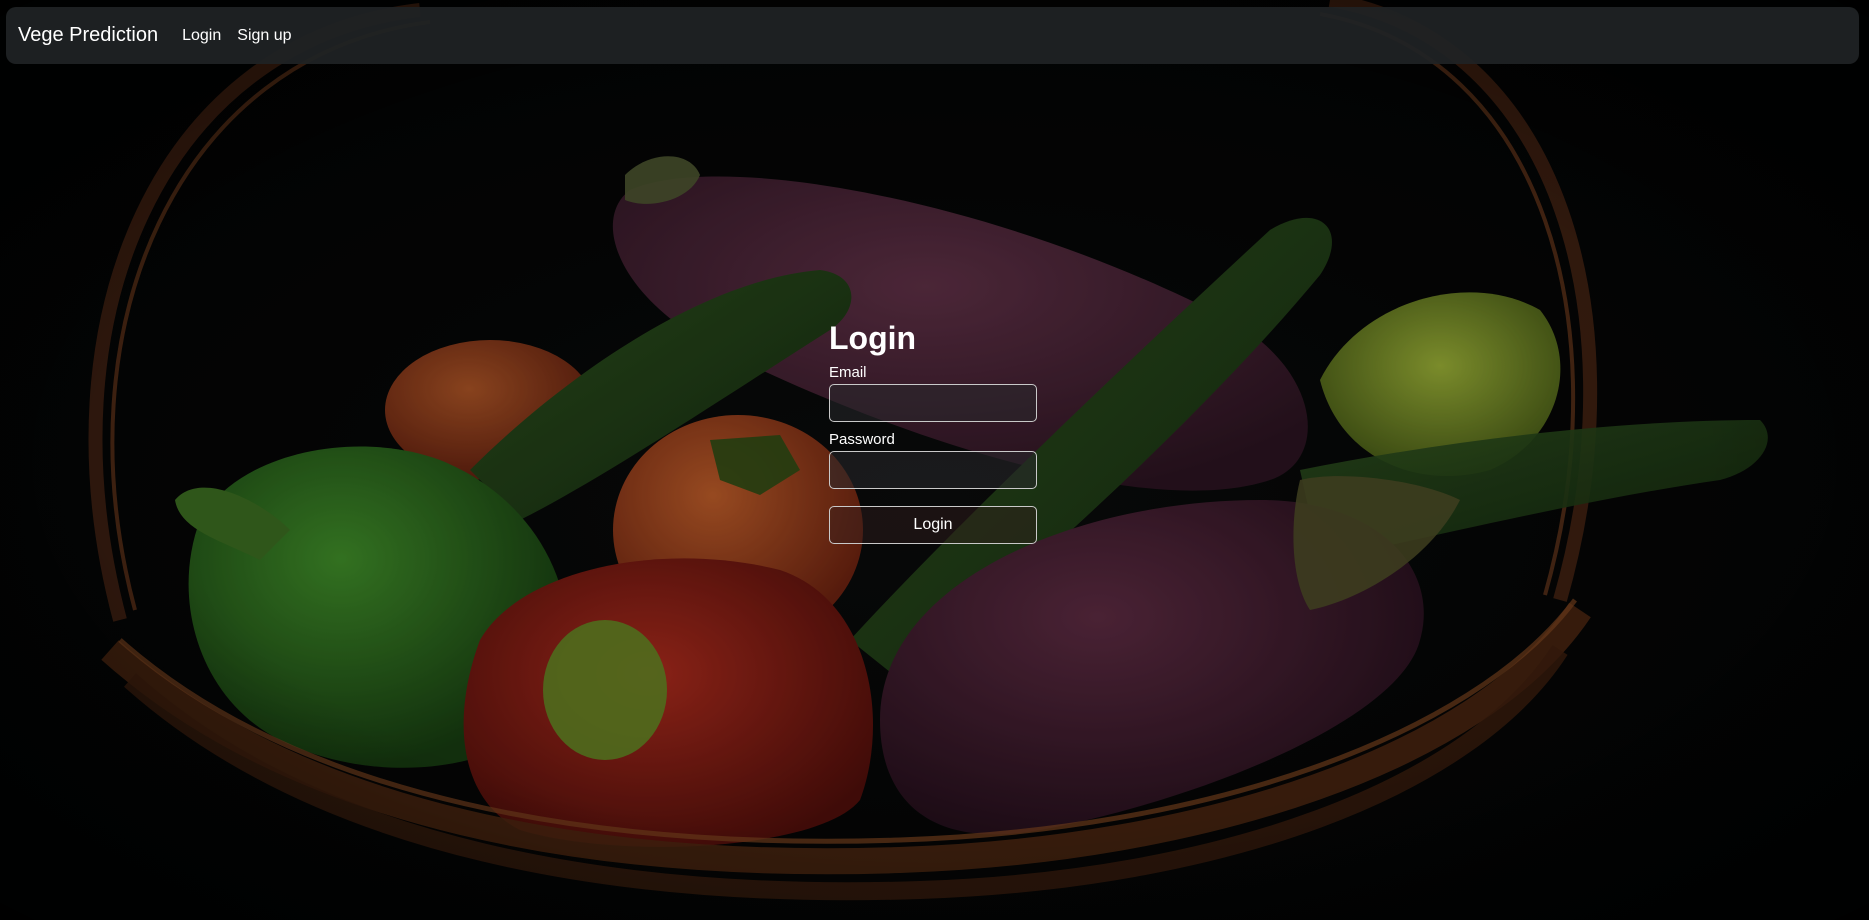 Image resolution: width=1869 pixels, height=920 pixels. I want to click on password-field, so click(933, 470).